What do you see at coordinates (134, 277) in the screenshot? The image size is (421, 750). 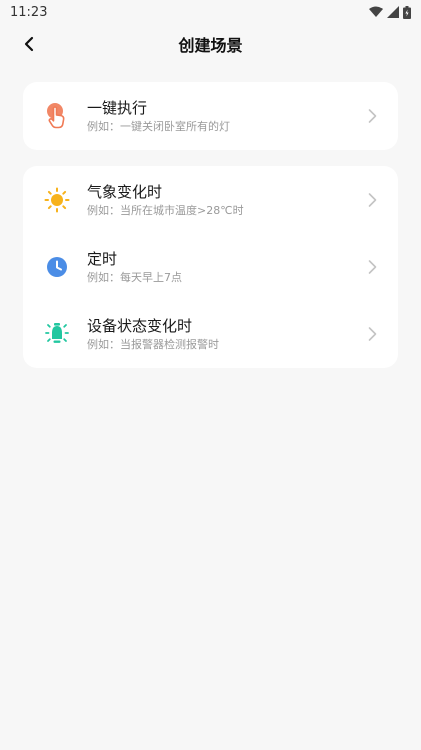 I see `row-subtitle: 例如：每天早上7点` at bounding box center [134, 277].